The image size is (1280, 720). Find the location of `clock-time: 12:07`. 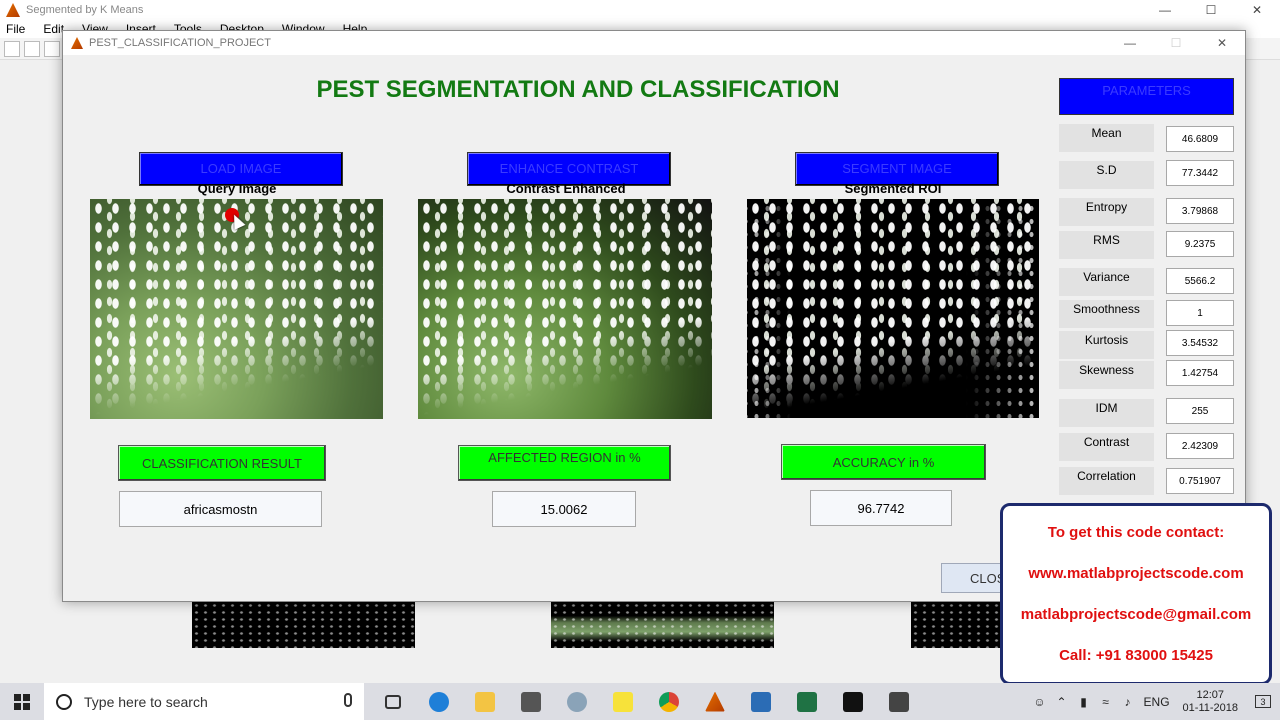

clock-time: 12:07 is located at coordinates (1210, 694).